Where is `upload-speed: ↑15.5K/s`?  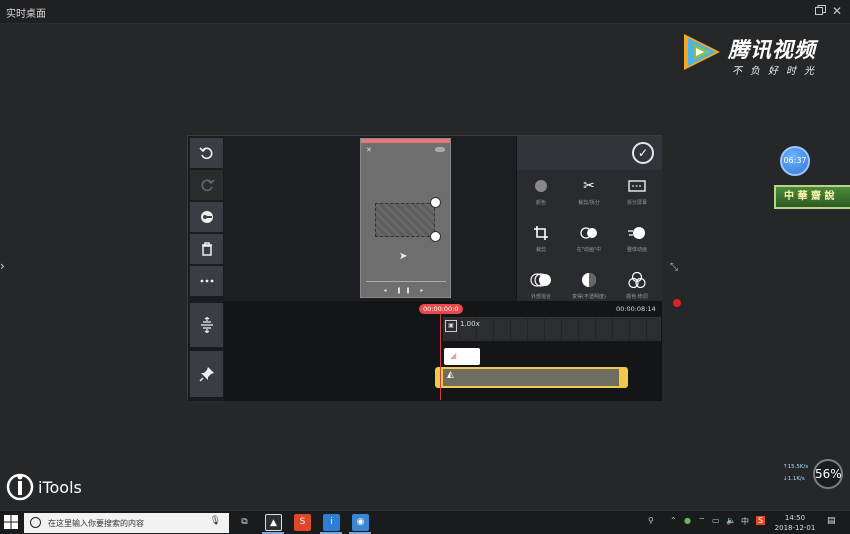
upload-speed: ↑15.5K/s is located at coordinates (796, 467).